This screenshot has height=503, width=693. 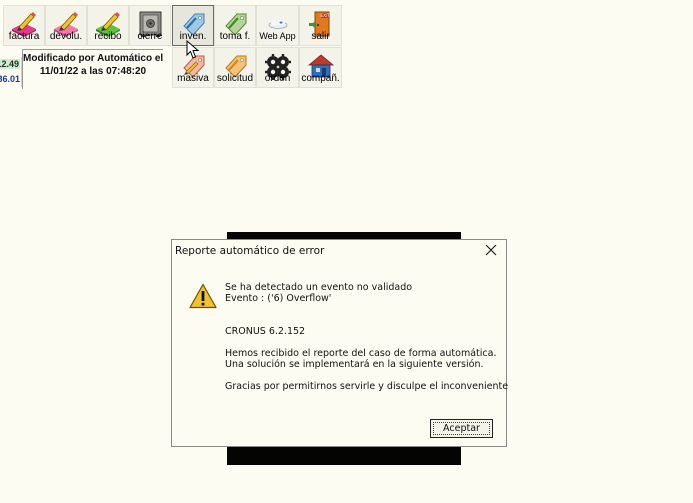 I want to click on message-event-line: Evento : ('6) Overflow', so click(x=278, y=298).